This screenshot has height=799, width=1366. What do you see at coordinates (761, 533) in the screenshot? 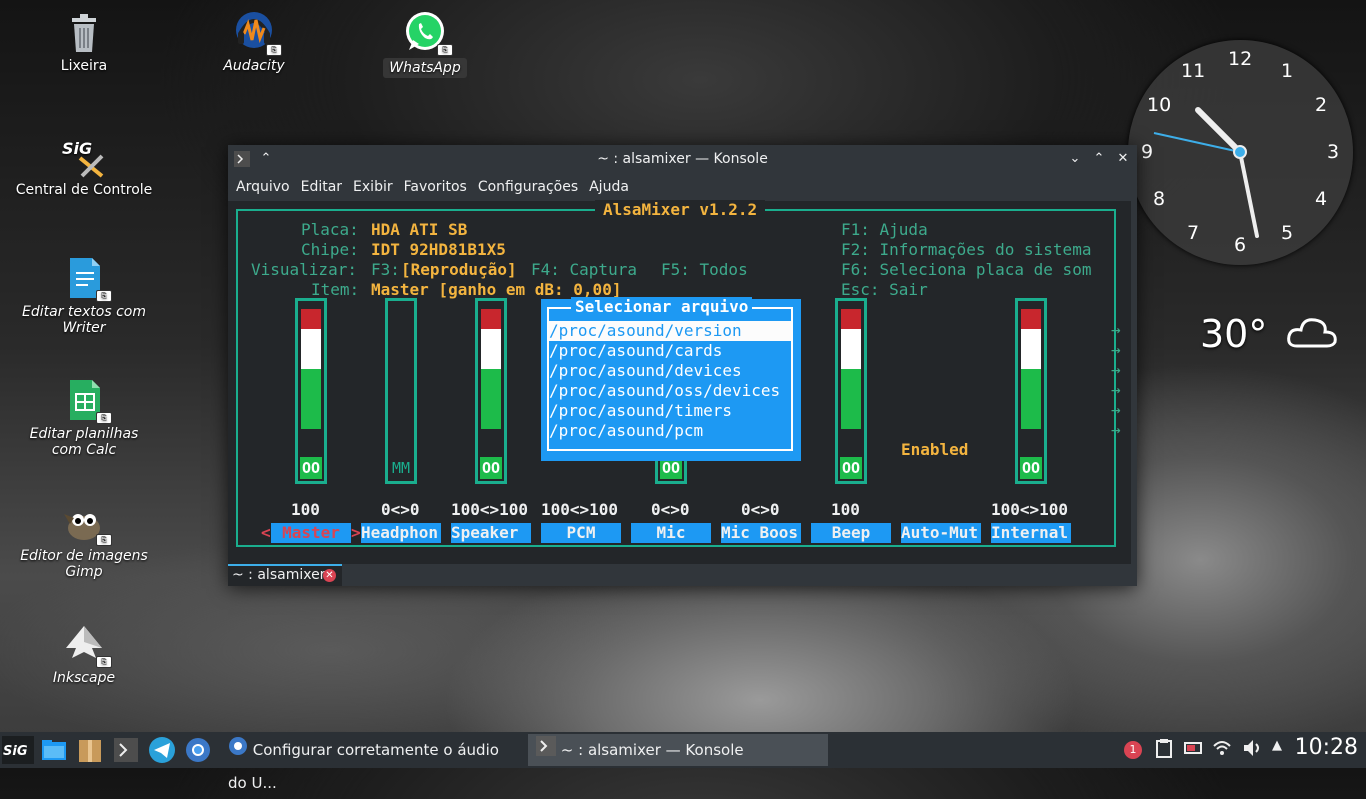
I see `channel-label-mic-boost: Mic Boos` at bounding box center [761, 533].